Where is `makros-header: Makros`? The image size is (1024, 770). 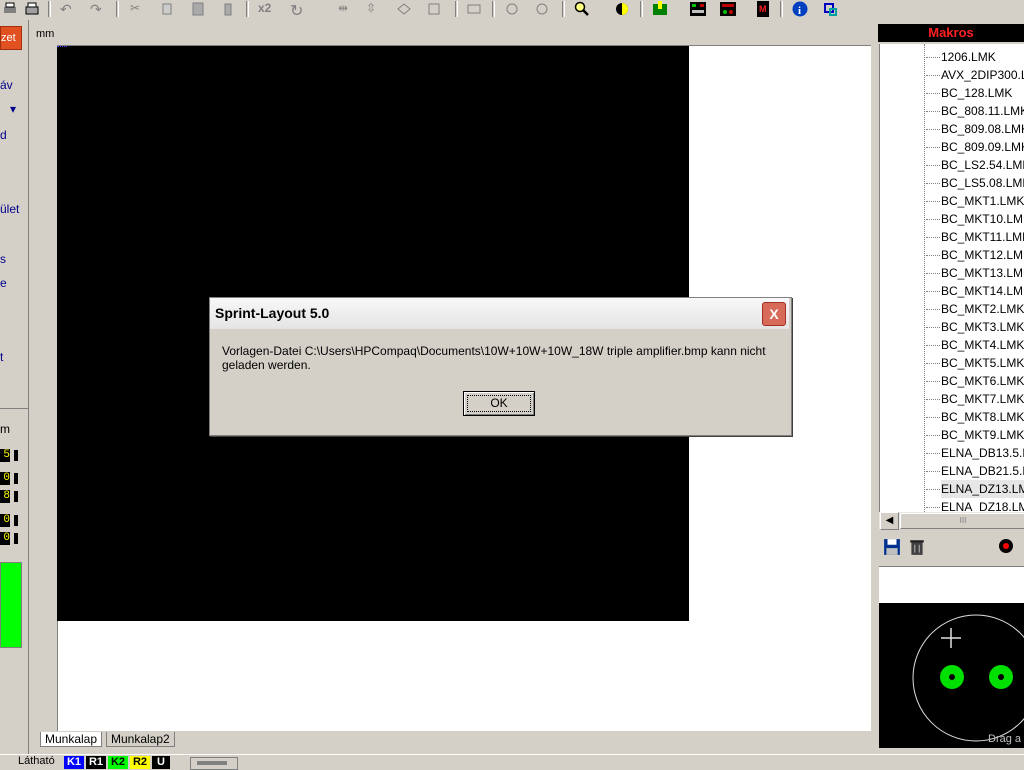 makros-header: Makros is located at coordinates (951, 33).